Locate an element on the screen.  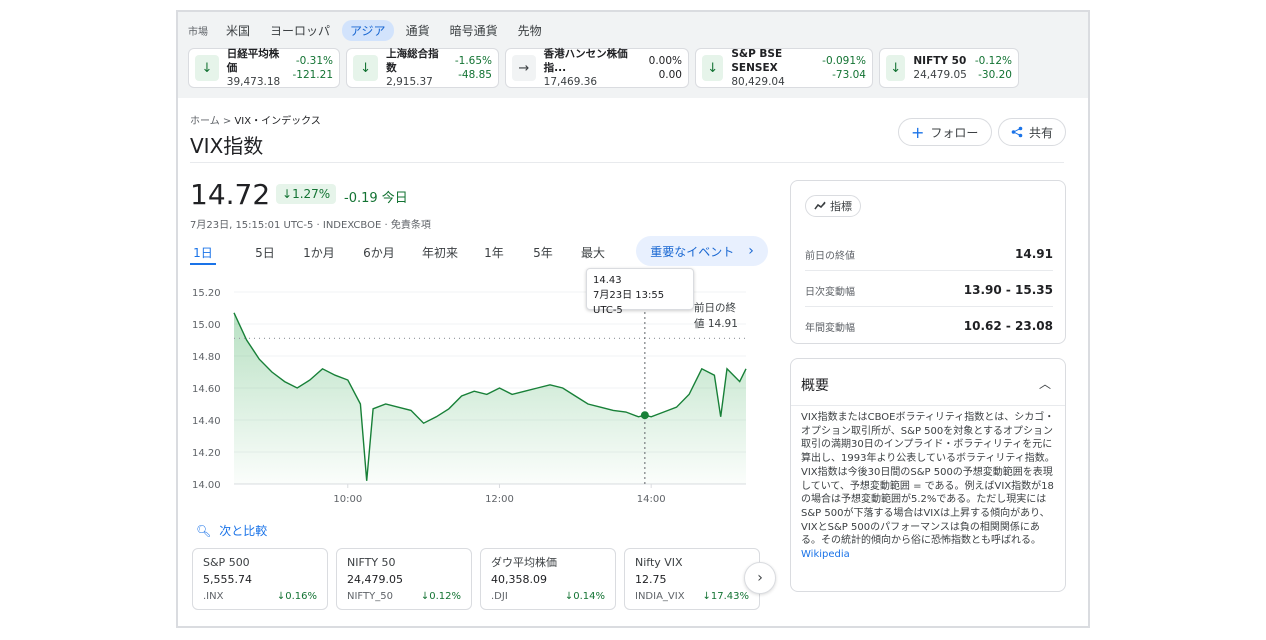
card-value: 17,469.36 is located at coordinates (570, 82).